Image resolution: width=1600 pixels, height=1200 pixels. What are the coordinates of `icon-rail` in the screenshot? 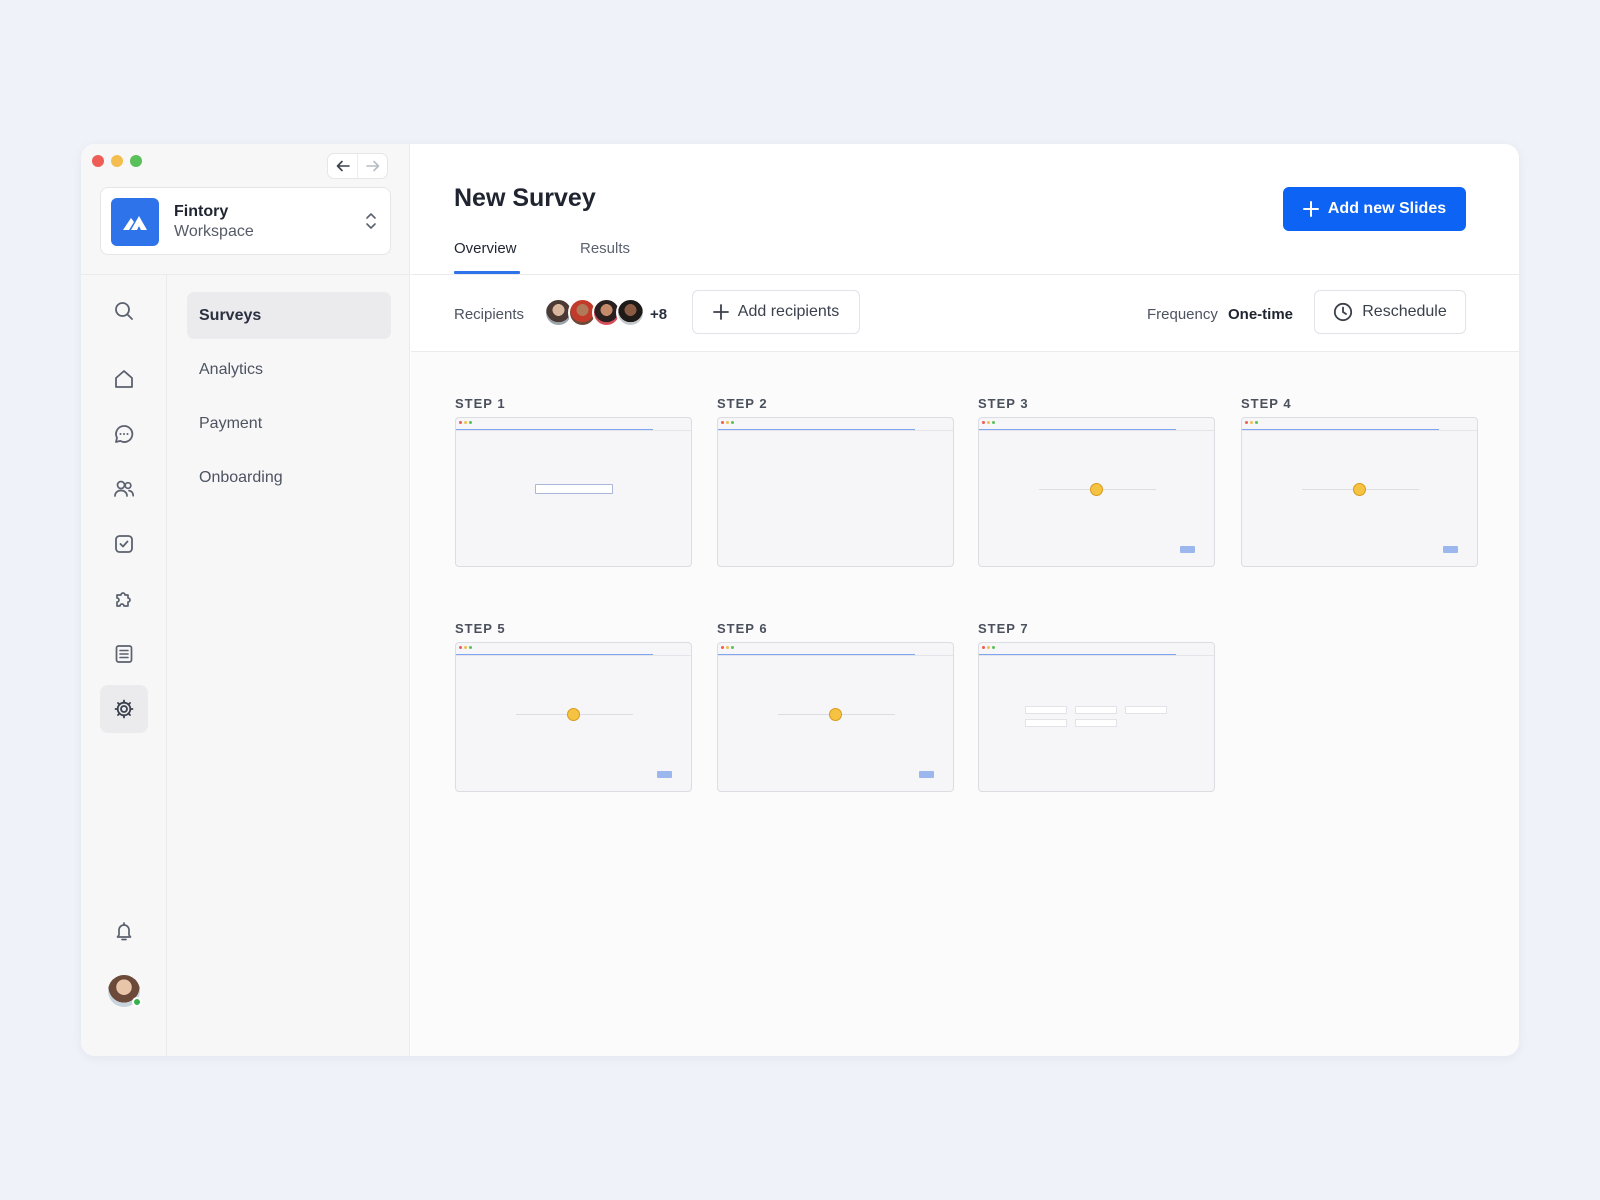 It's located at (124, 665).